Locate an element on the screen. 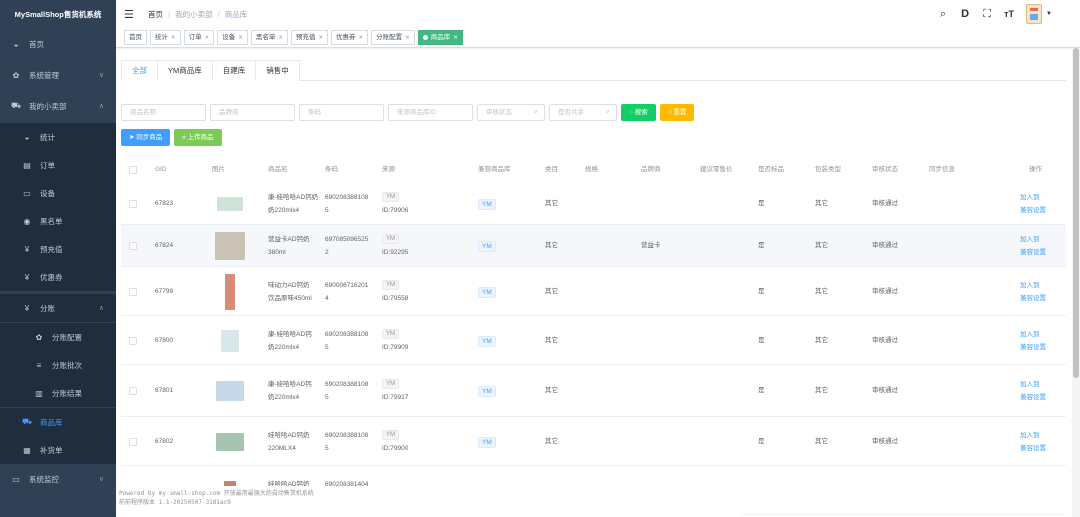  sidebar-item-split: ¥ 分账 ∧ is located at coordinates (58, 308).